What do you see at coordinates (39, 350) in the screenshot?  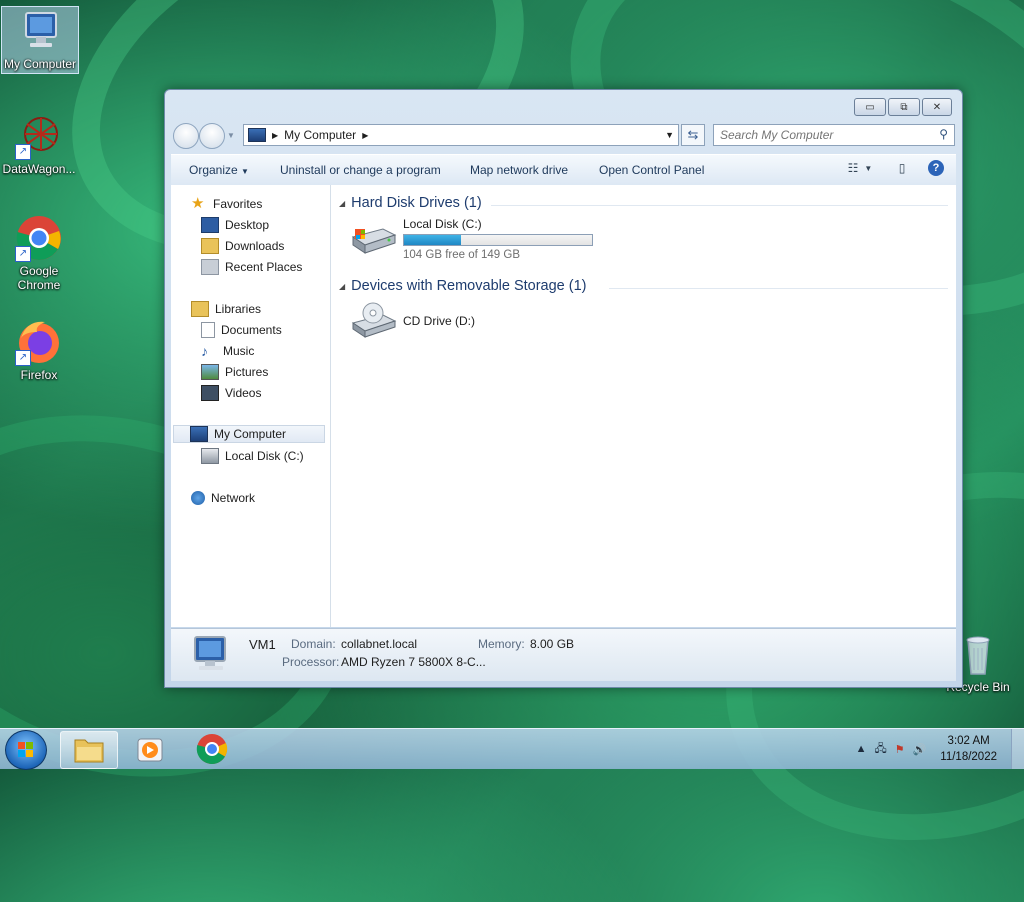 I see `desktop-icon-firefox: ↗ Firefox` at bounding box center [39, 350].